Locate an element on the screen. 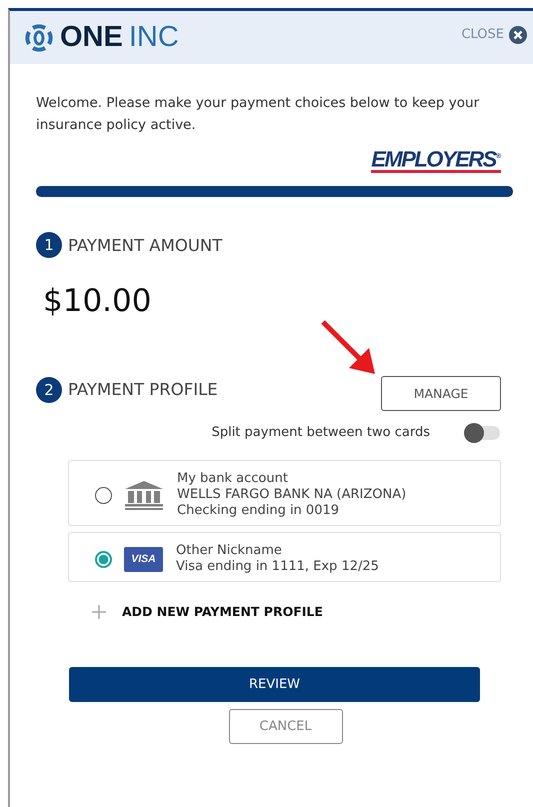 The height and width of the screenshot is (807, 533). payment-profile-card: VISA Other Nickname Visa ending in 1111, Exp 12/25 is located at coordinates (284, 557).